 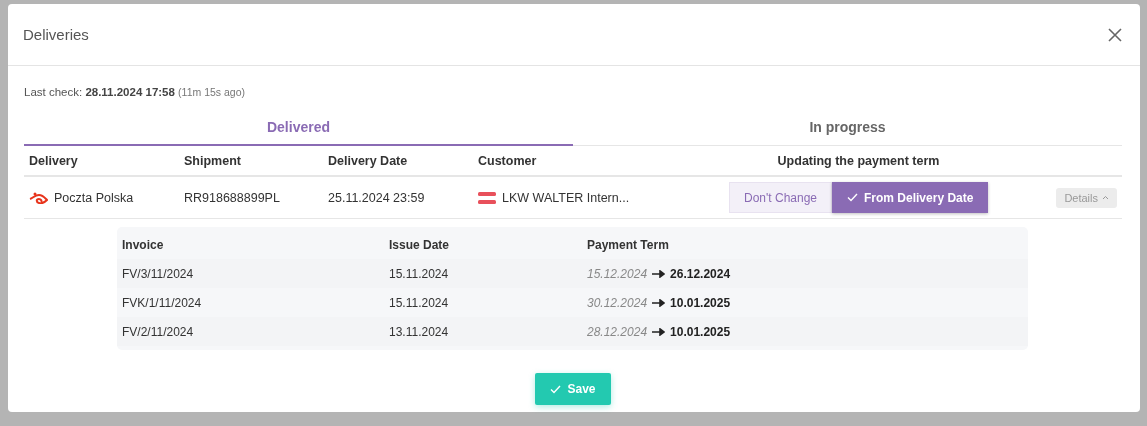 What do you see at coordinates (617, 302) in the screenshot?
I see `old-payment-term: 30.12.2024` at bounding box center [617, 302].